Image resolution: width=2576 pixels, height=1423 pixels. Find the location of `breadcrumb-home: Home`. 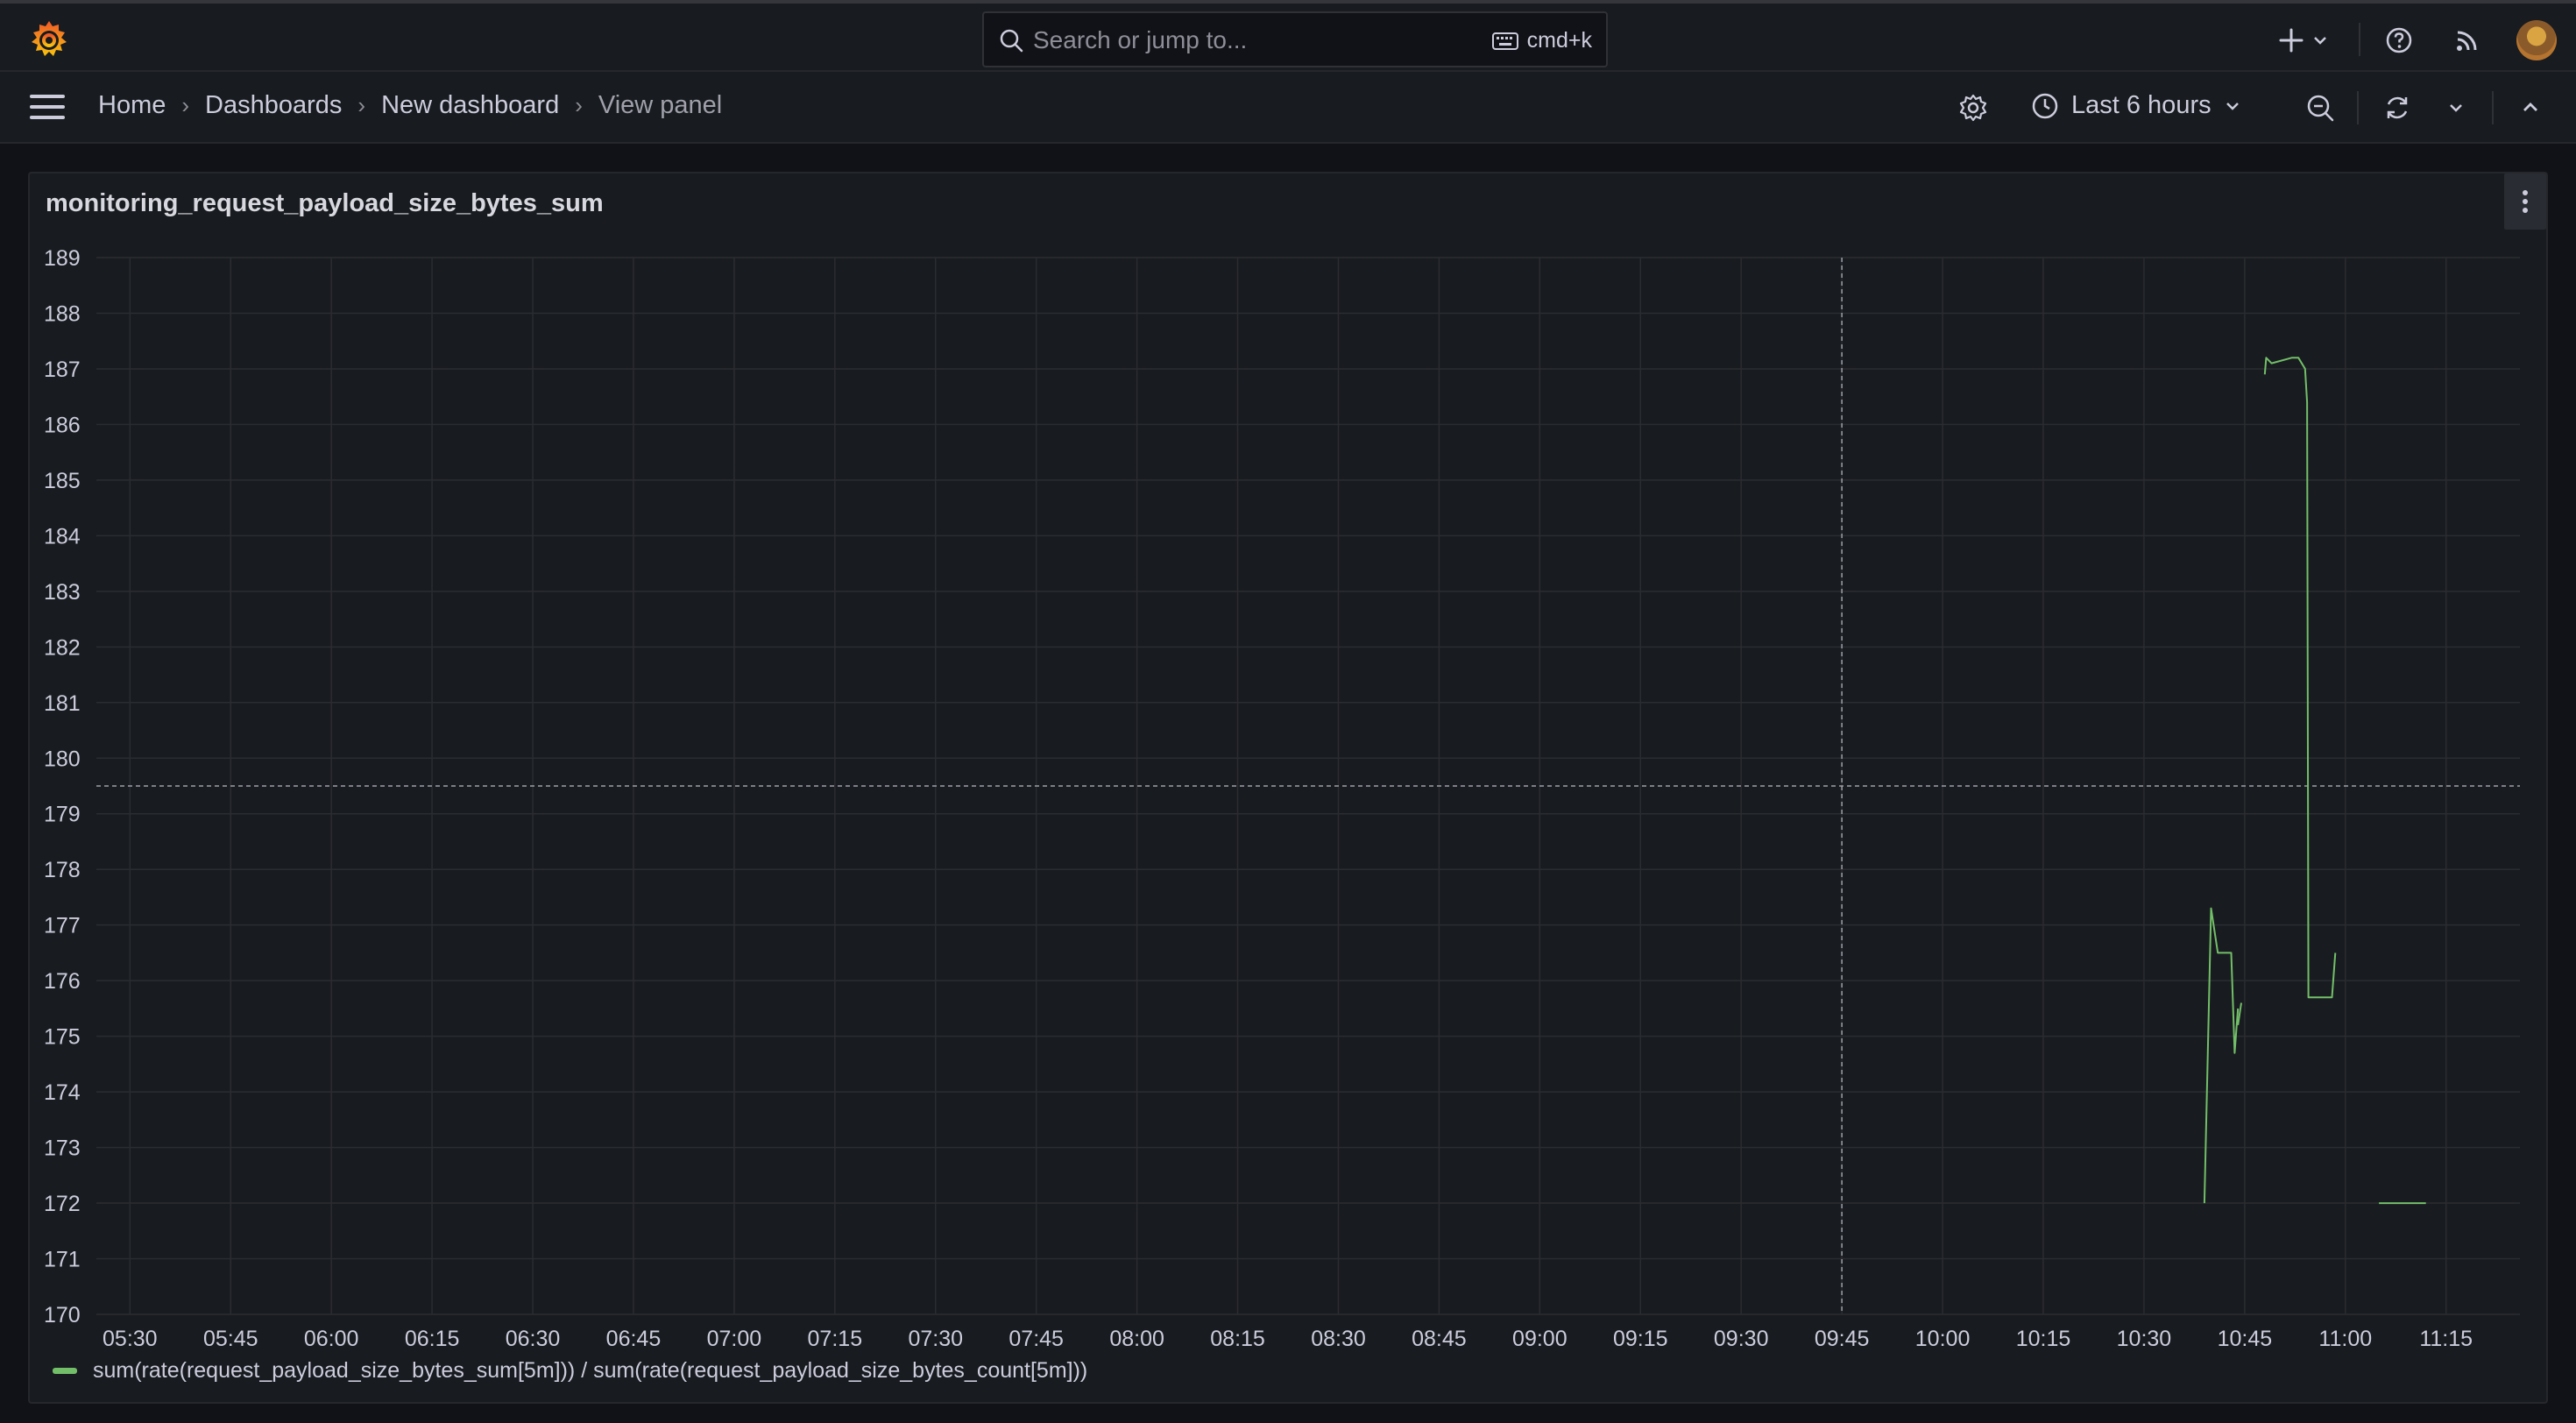

breadcrumb-home: Home is located at coordinates (132, 105).